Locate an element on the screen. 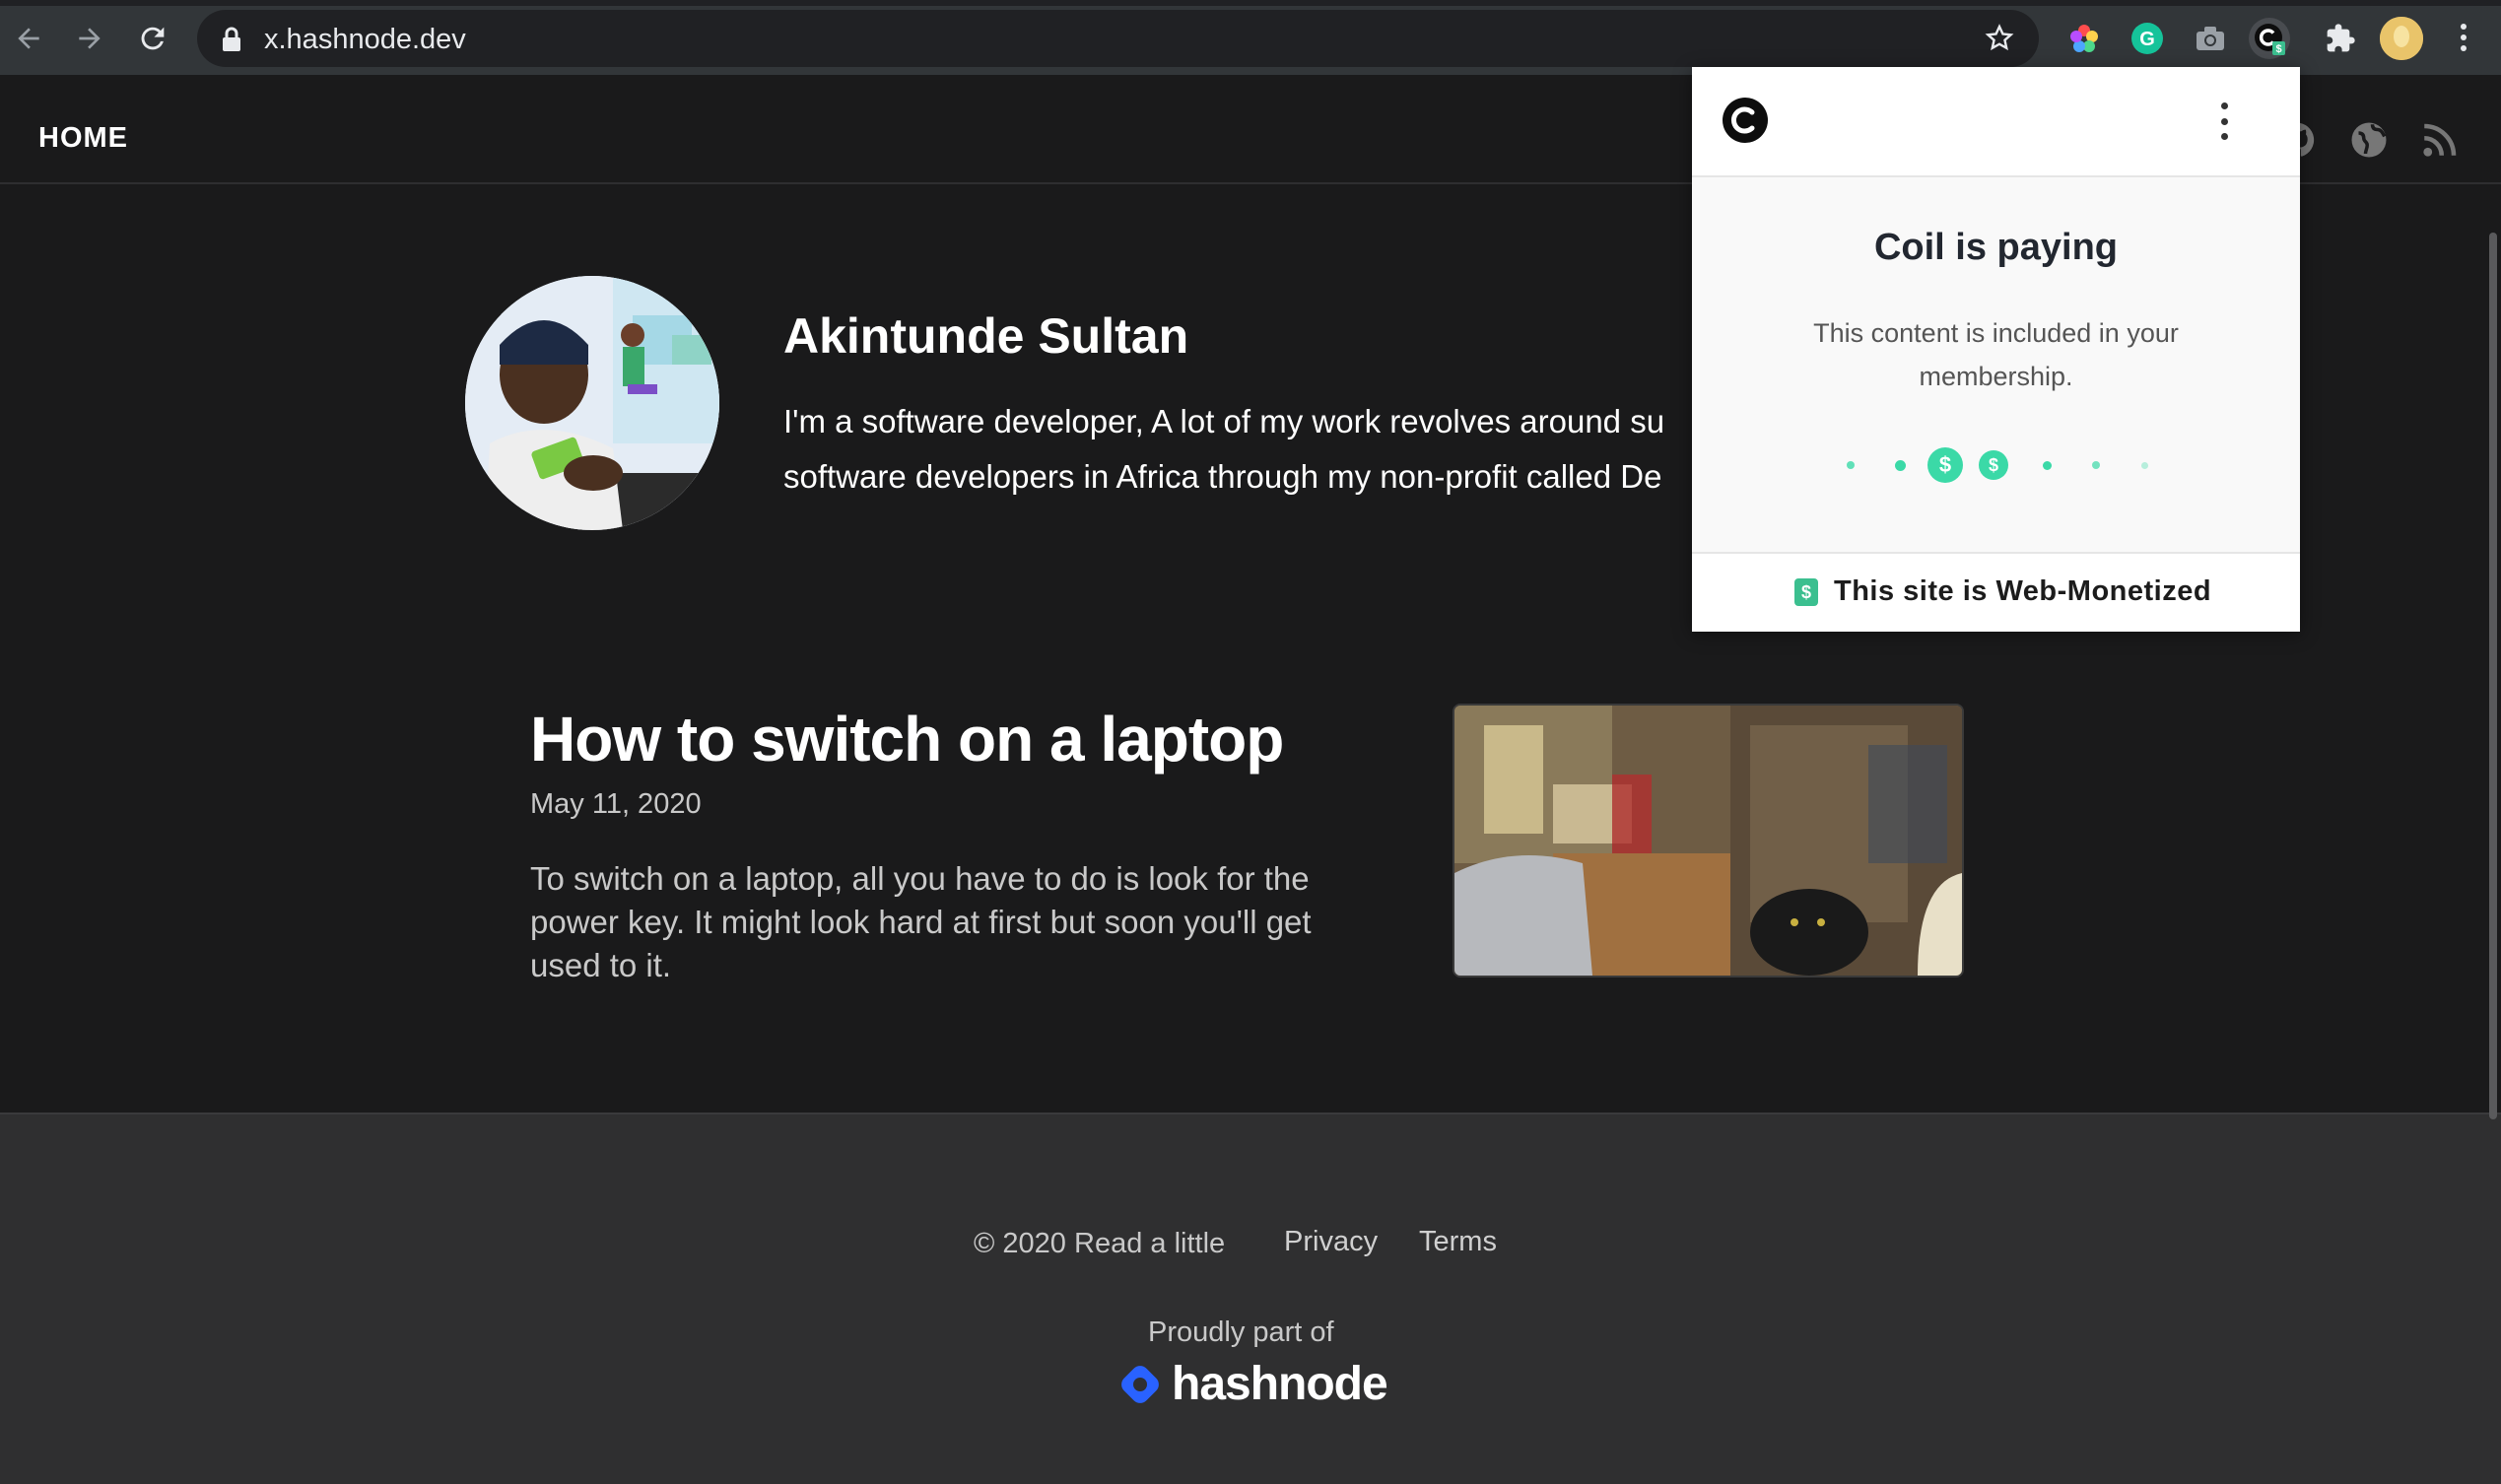 The image size is (2501, 1484). back-arrow-icon is located at coordinates (28, 38).